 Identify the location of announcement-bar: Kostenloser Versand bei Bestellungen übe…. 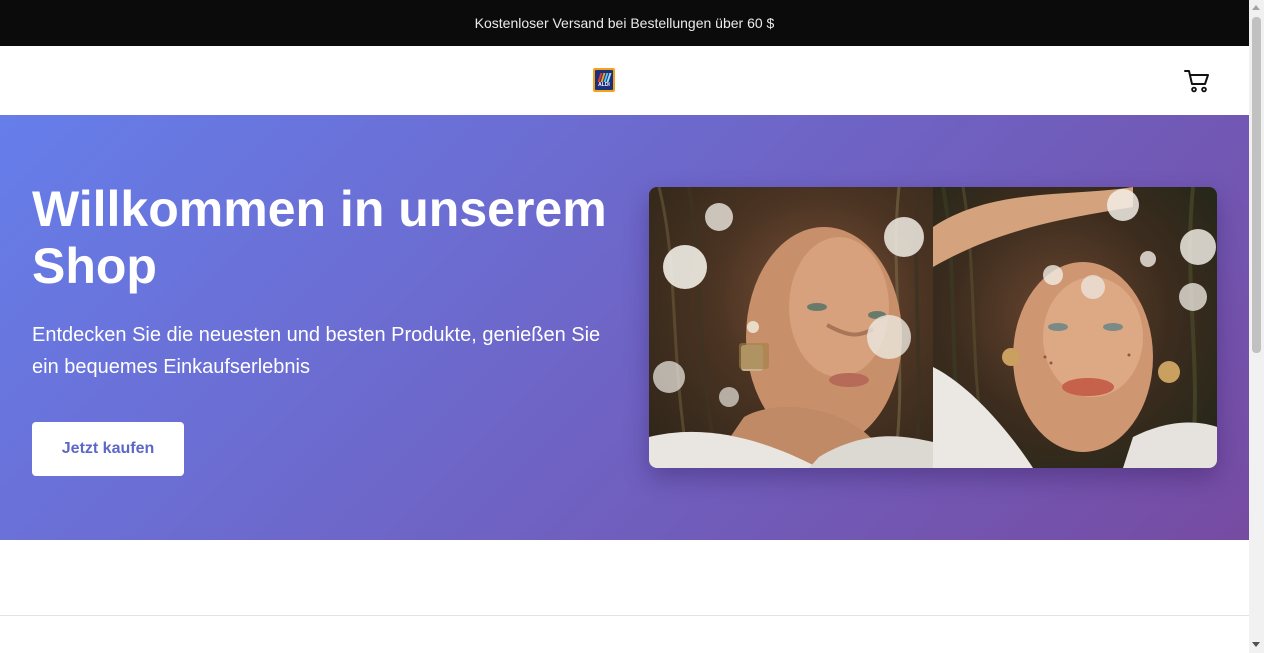
(624, 23).